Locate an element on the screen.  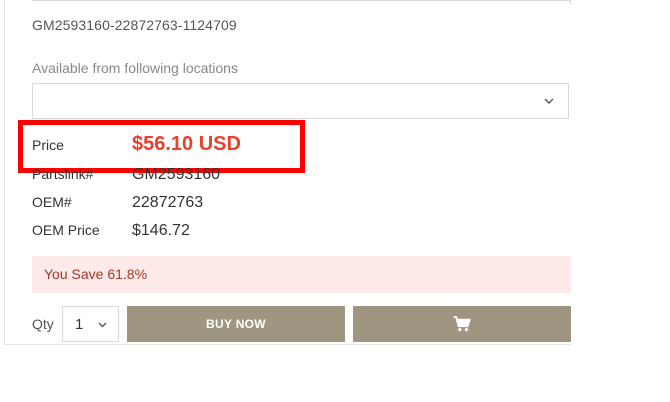
section-divider is located at coordinates (301, 0).